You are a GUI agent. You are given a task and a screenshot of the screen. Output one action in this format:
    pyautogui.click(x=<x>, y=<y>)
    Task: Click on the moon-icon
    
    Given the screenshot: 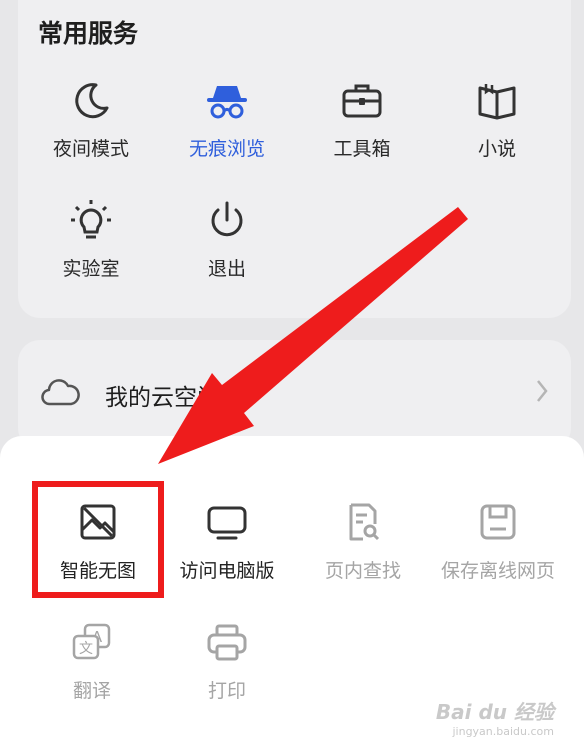 What is the action you would take?
    pyautogui.click(x=92, y=101)
    